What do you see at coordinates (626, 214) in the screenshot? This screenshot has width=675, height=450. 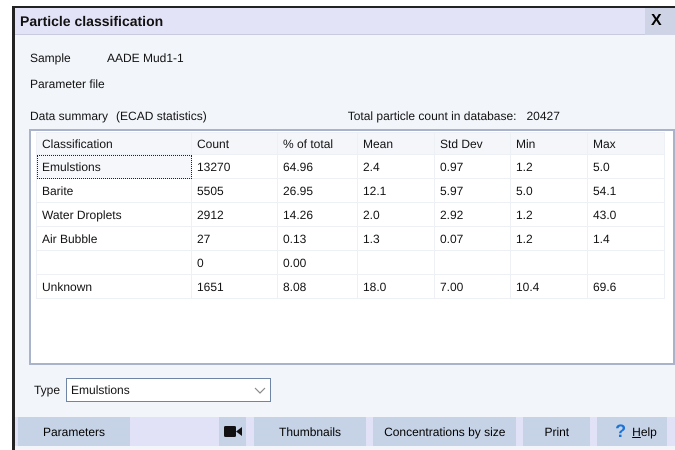 I see `table-cell: 43.0` at bounding box center [626, 214].